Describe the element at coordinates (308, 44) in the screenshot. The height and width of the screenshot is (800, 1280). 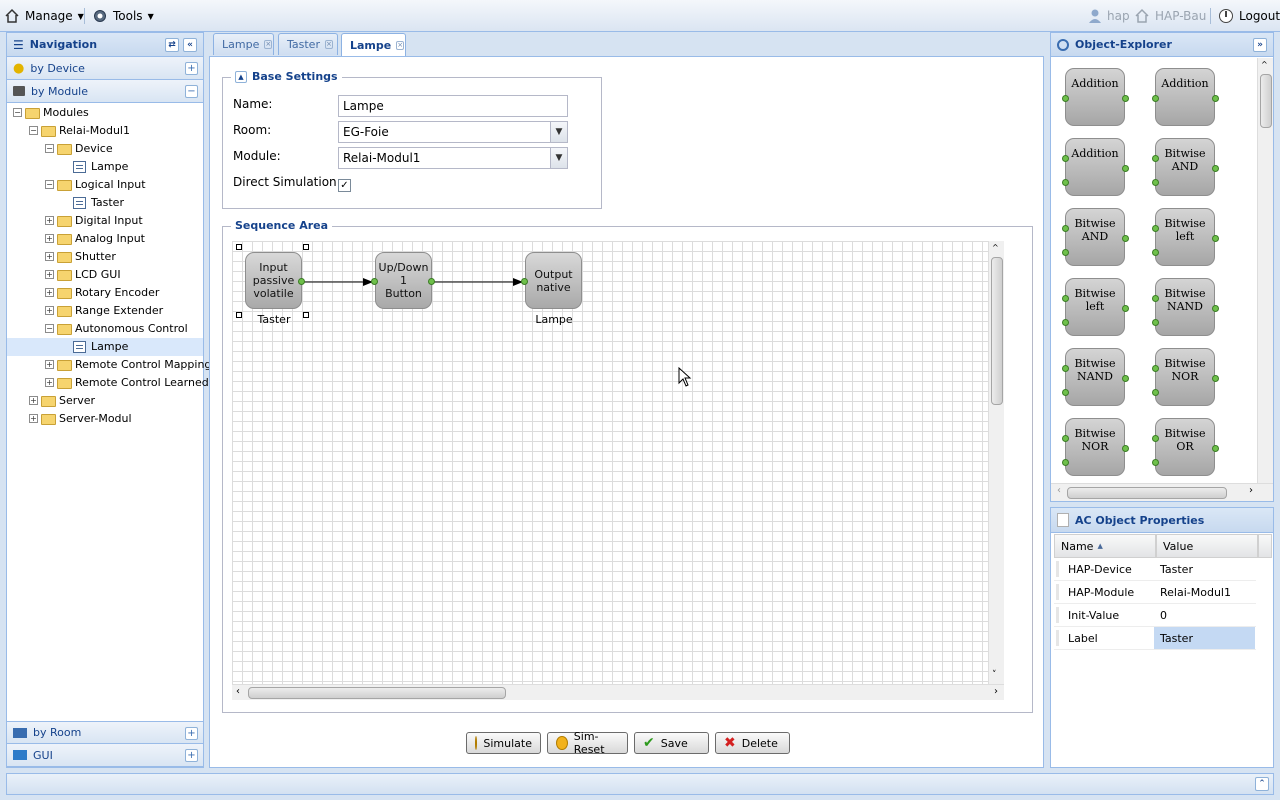
I see `tab-1: Taster ×` at that location.